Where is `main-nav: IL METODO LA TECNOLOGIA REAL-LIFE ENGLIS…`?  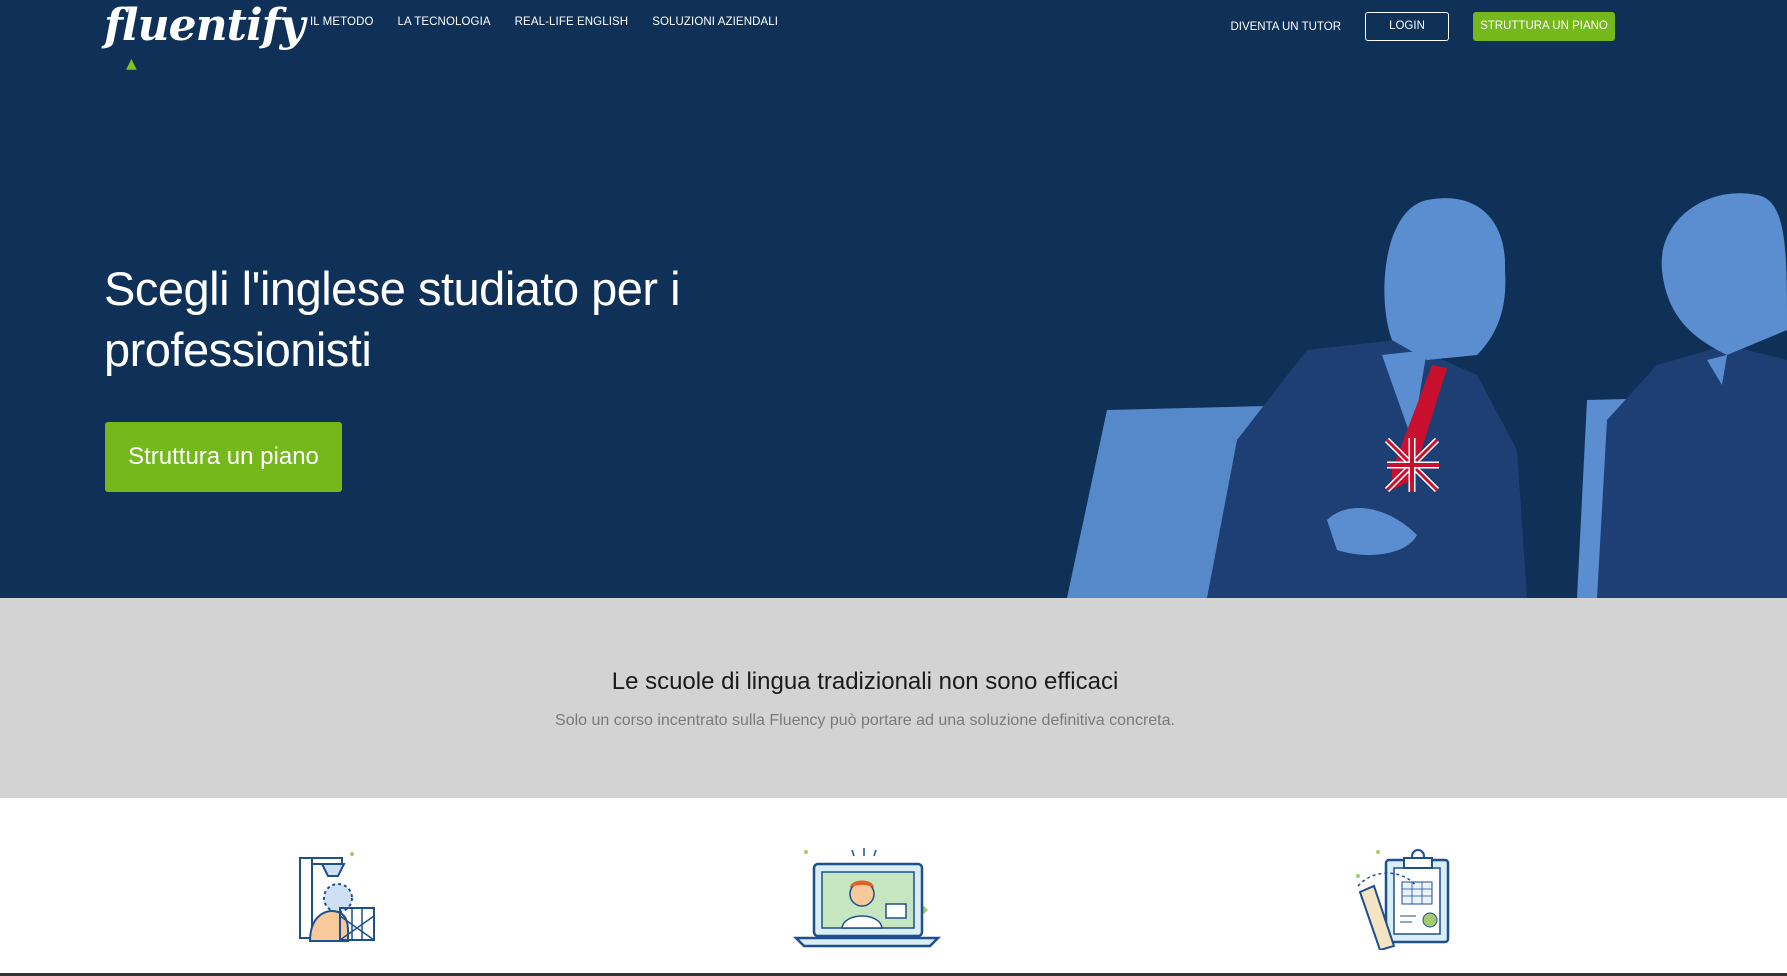 main-nav: IL METODO LA TECNOLOGIA REAL-LIFE ENGLIS… is located at coordinates (544, 22).